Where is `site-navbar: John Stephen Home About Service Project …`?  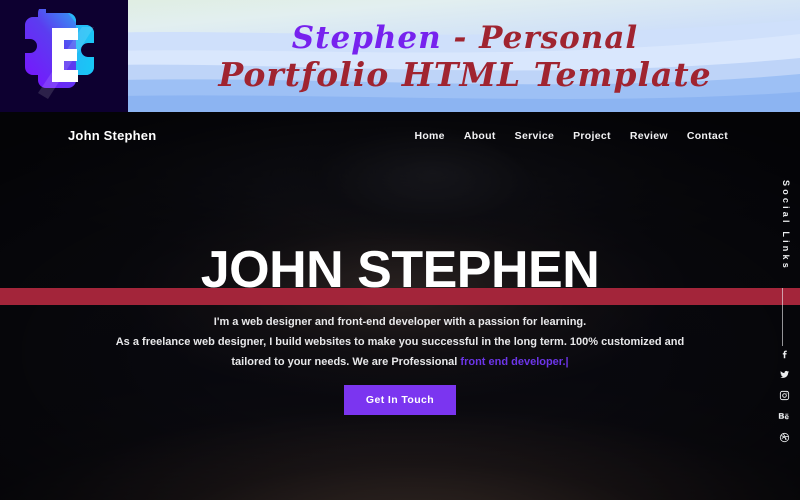 site-navbar: John Stephen Home About Service Project … is located at coordinates (400, 138).